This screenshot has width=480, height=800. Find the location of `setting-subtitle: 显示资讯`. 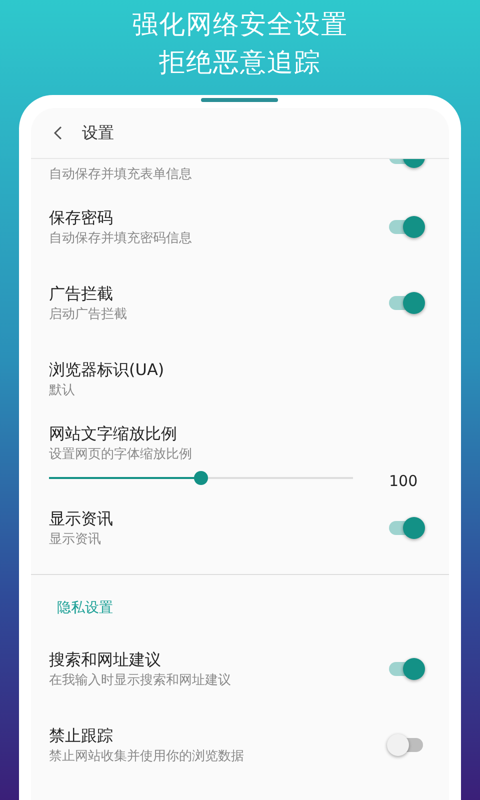

setting-subtitle: 显示资讯 is located at coordinates (75, 539).